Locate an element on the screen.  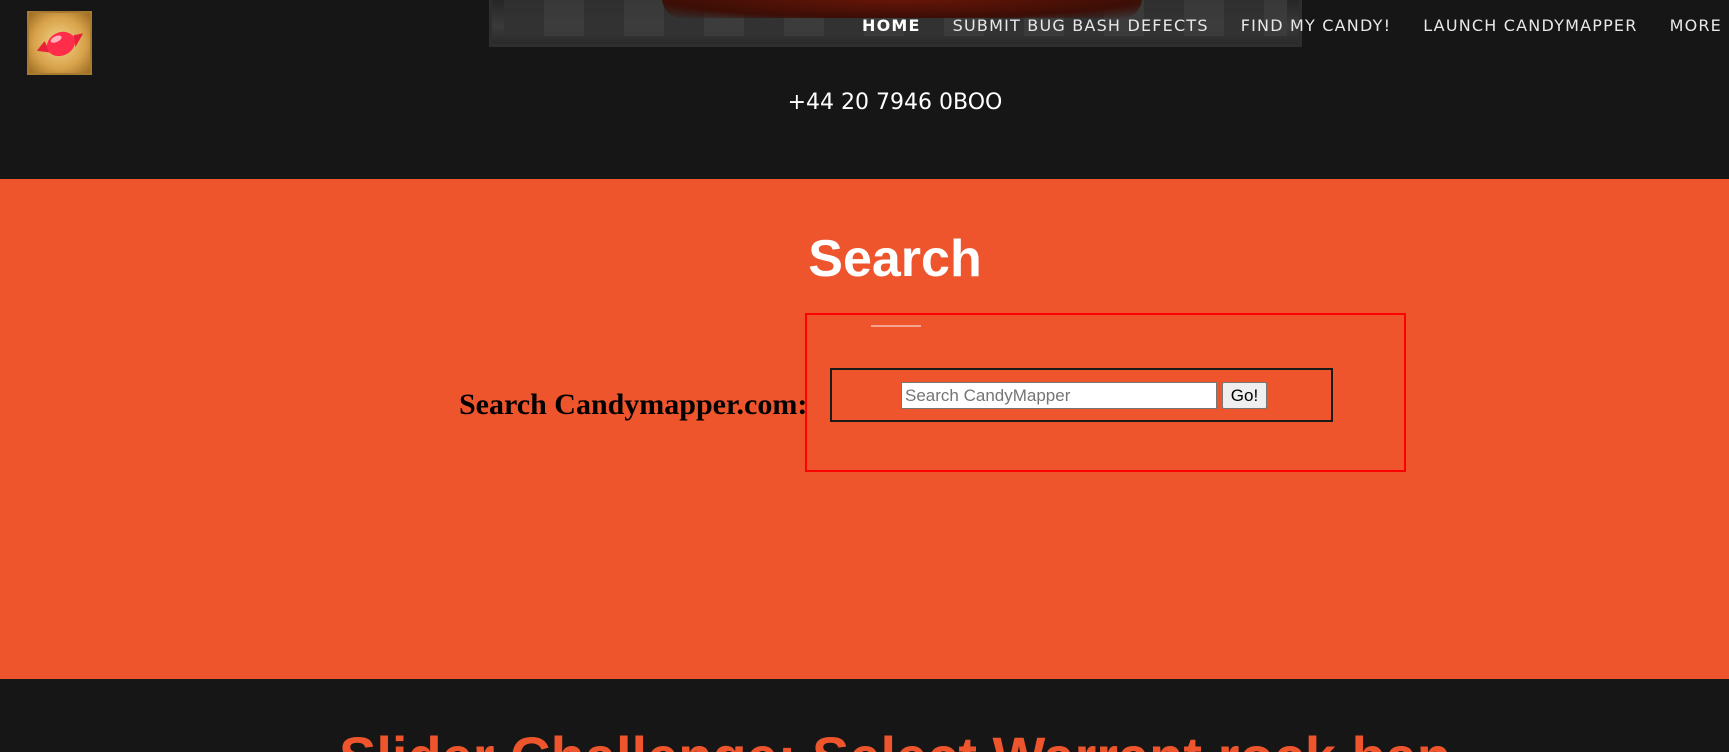
site-logo is located at coordinates (59, 43).